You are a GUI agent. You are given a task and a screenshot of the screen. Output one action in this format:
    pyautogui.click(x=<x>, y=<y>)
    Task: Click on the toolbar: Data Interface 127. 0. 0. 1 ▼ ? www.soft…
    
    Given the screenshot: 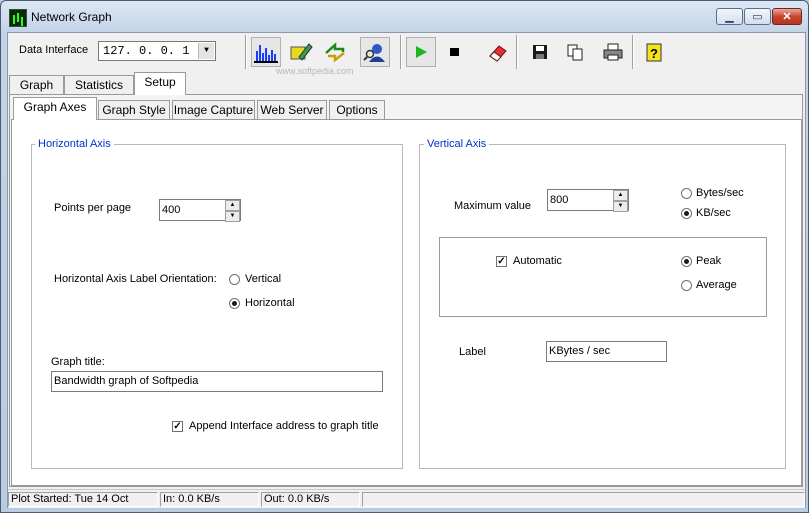 What is the action you would take?
    pyautogui.click(x=406, y=54)
    